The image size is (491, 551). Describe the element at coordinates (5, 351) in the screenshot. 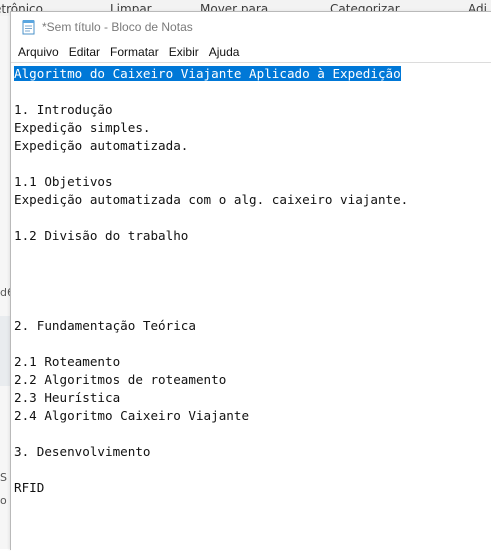

I see `background-band` at that location.